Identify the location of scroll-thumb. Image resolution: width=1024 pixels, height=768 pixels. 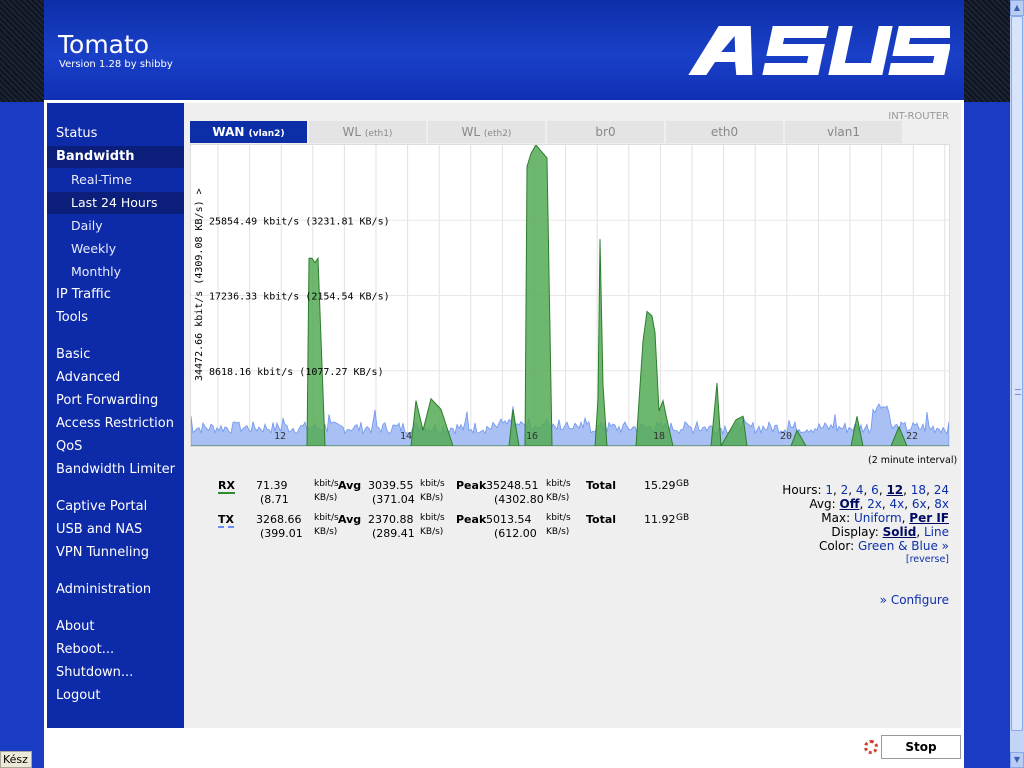
(1017, 373).